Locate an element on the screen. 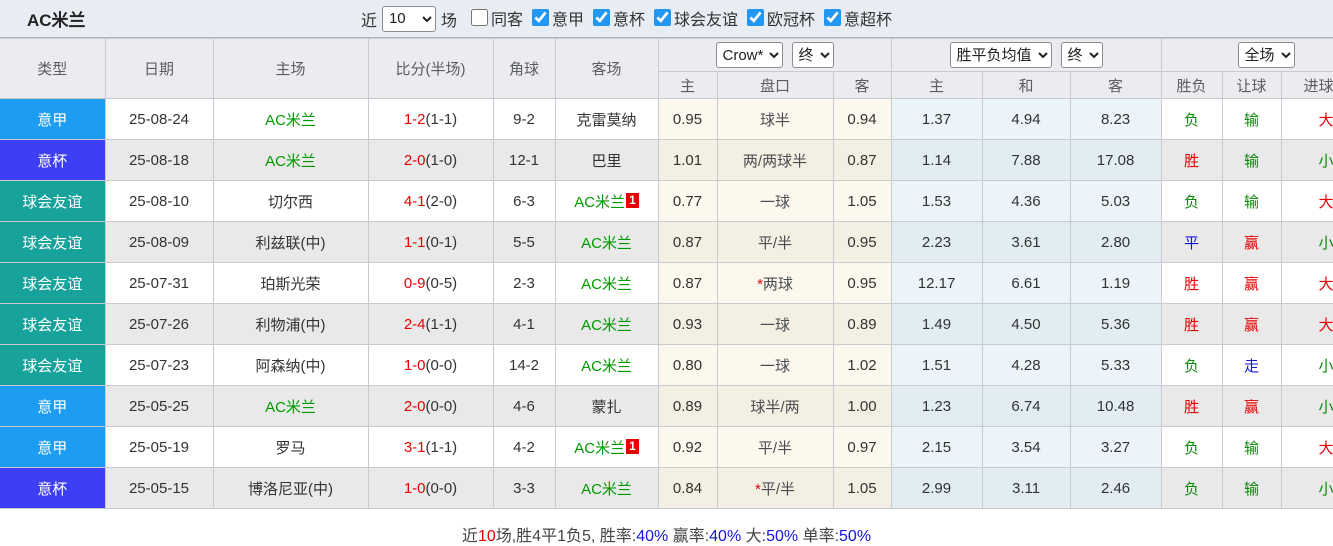  col-header-home: 主场 is located at coordinates (290, 68).